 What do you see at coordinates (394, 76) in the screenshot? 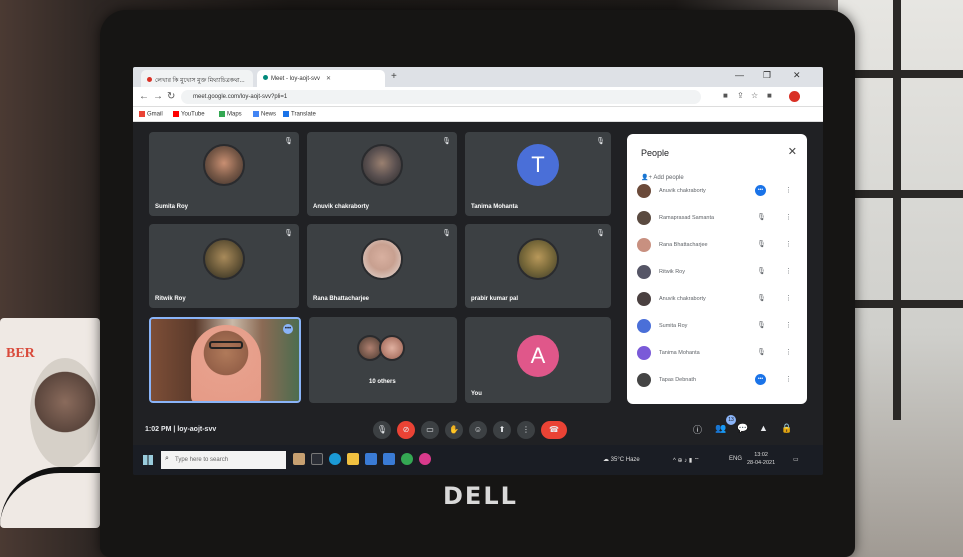
I see `new-tab-button: +` at bounding box center [394, 76].